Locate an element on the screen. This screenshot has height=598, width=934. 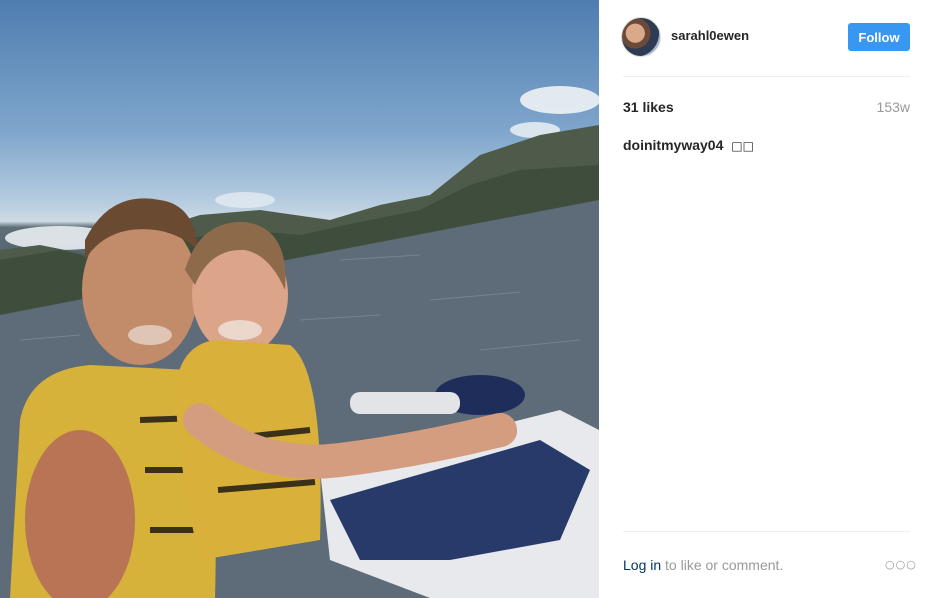
comment-item: doinitmyway04 □□ is located at coordinates (688, 145).